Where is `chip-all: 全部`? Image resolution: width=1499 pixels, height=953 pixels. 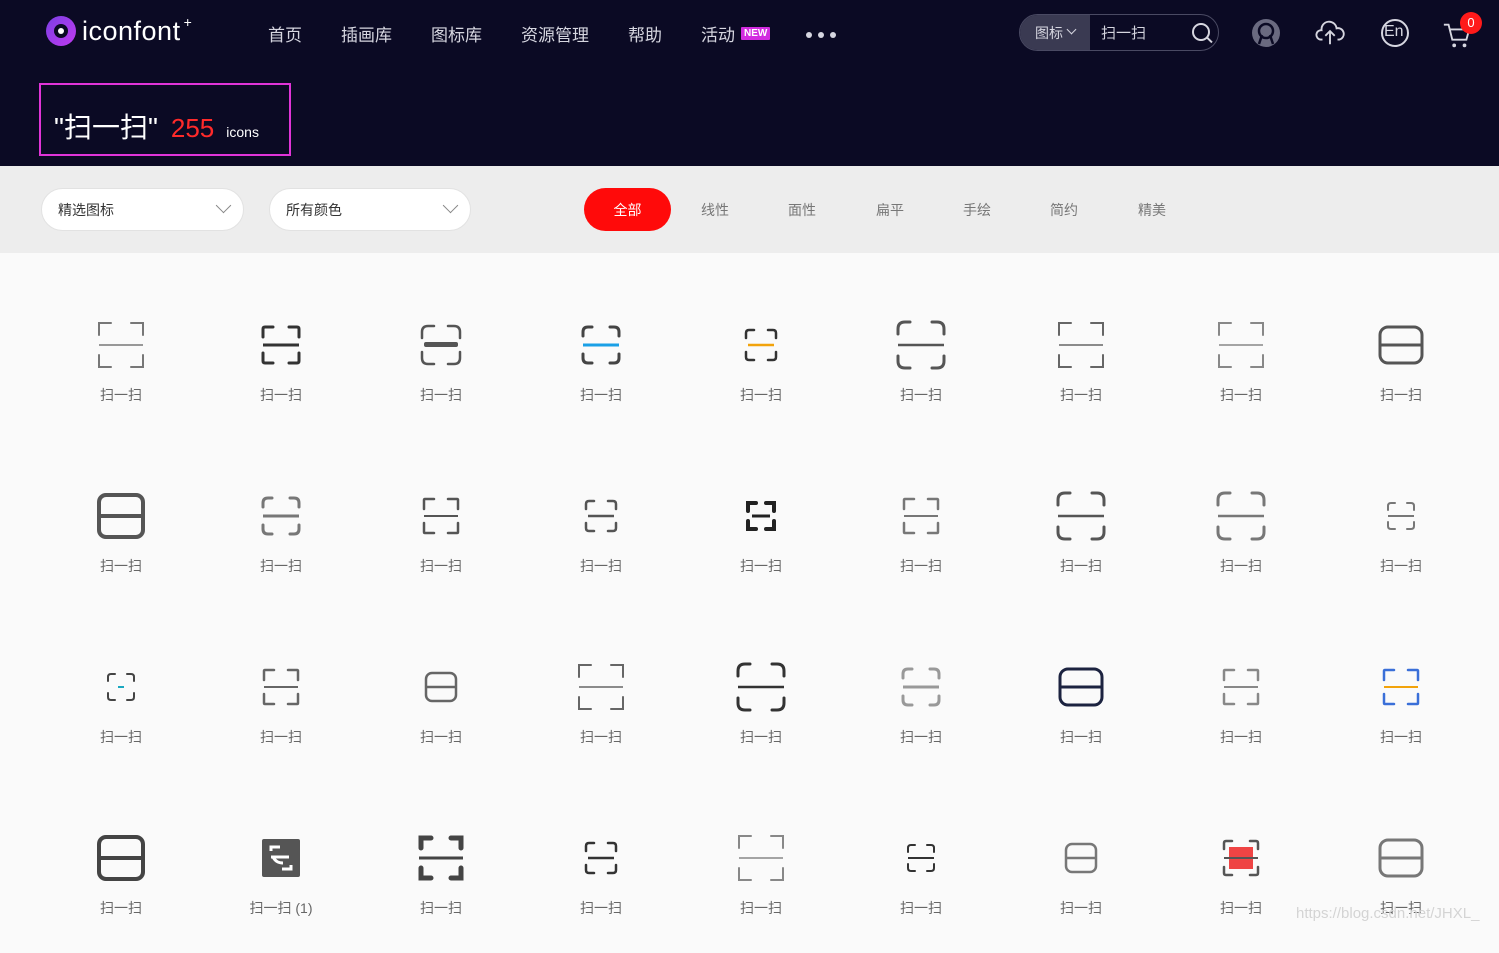
chip-all: 全部 is located at coordinates (627, 209).